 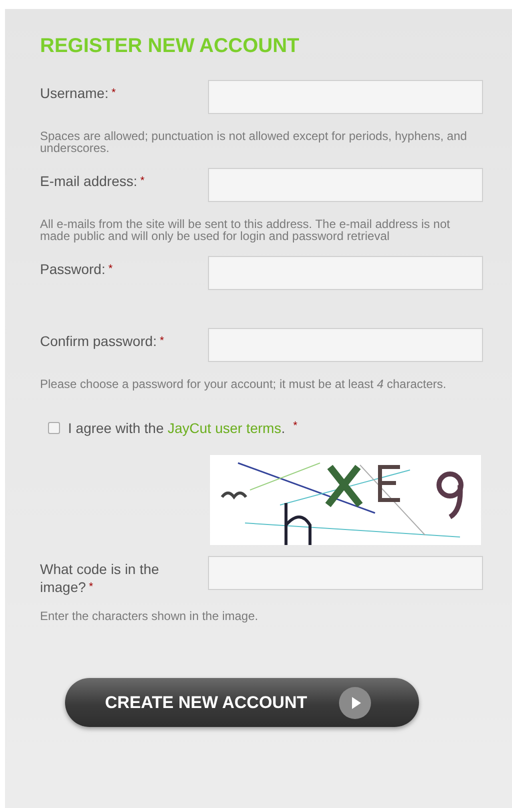 What do you see at coordinates (242, 702) in the screenshot?
I see `create-account-button: CREATE NEW ACCOUNT` at bounding box center [242, 702].